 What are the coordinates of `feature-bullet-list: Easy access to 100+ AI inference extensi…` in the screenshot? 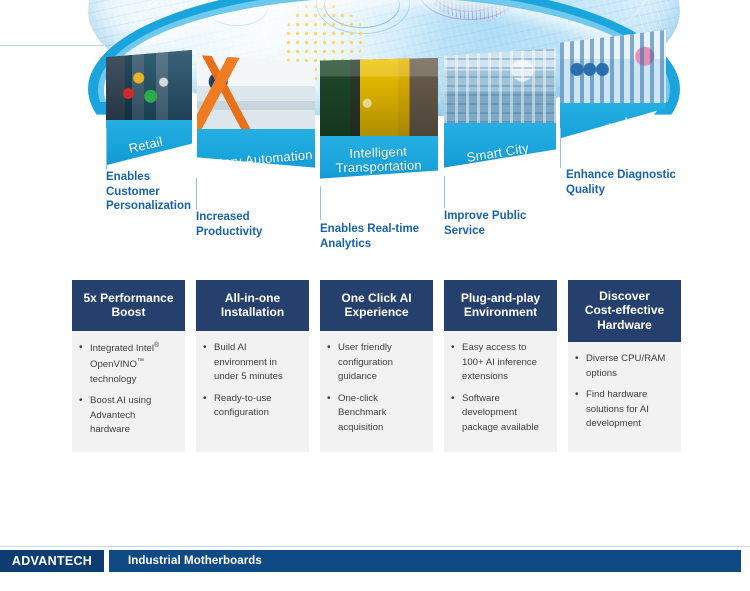 It's located at (500, 388).